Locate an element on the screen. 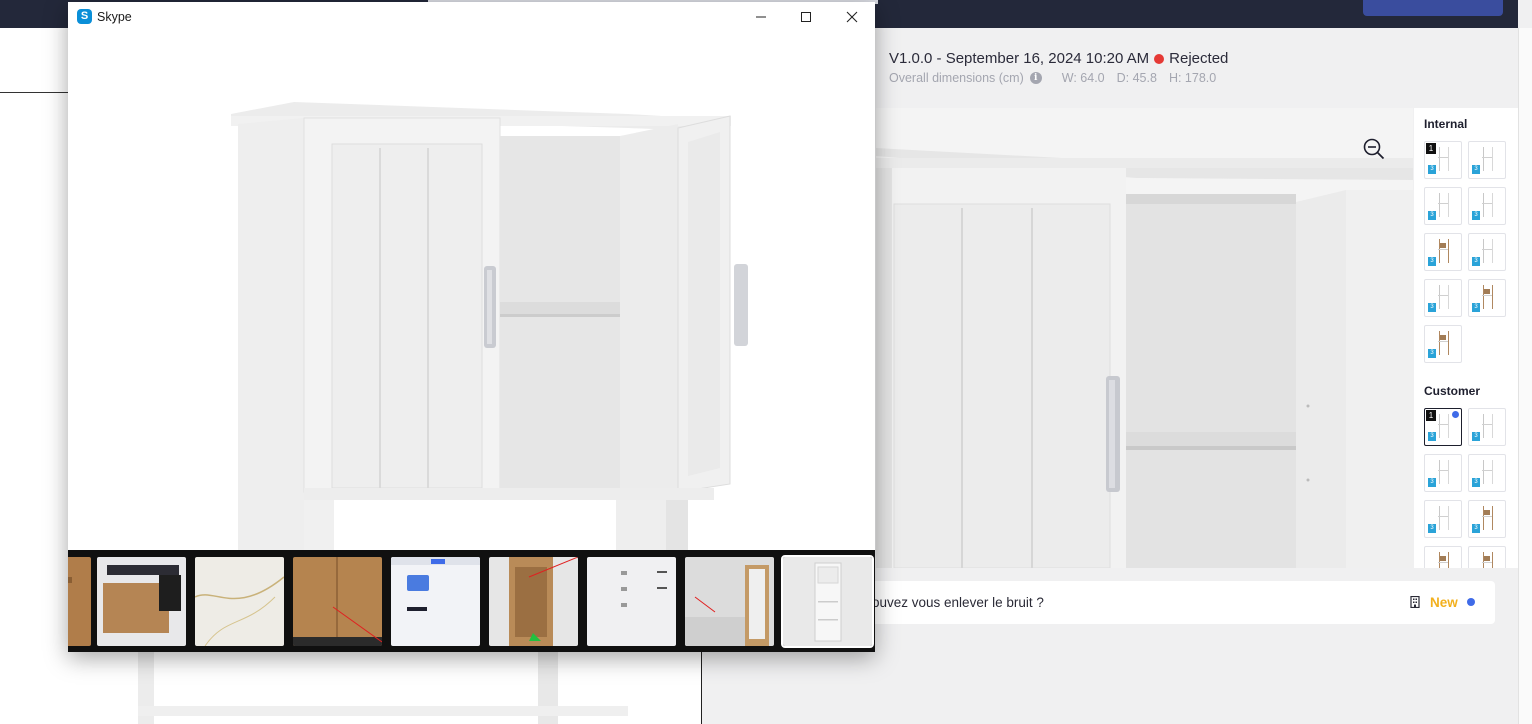 Image resolution: width=1532 pixels, height=724 pixels. customer-thumb-5: 3 is located at coordinates (1443, 519).